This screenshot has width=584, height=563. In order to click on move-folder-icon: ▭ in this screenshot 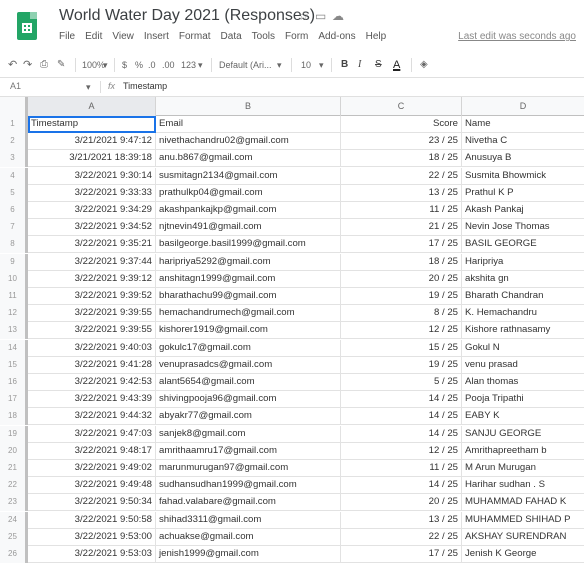, I will do `click(320, 16)`.